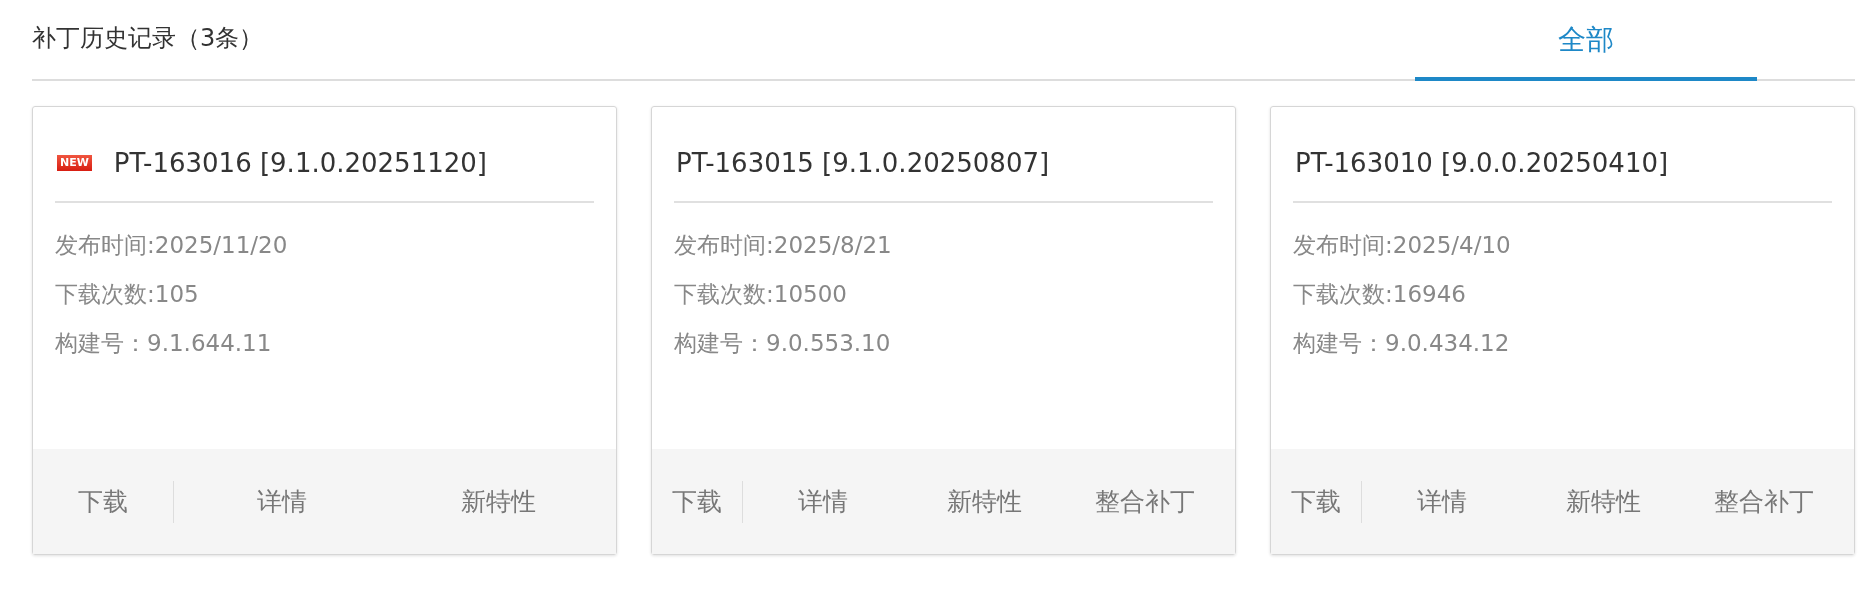  Describe the element at coordinates (148, 38) in the screenshot. I see `page-title: 补丁历史记录（3条）` at that location.